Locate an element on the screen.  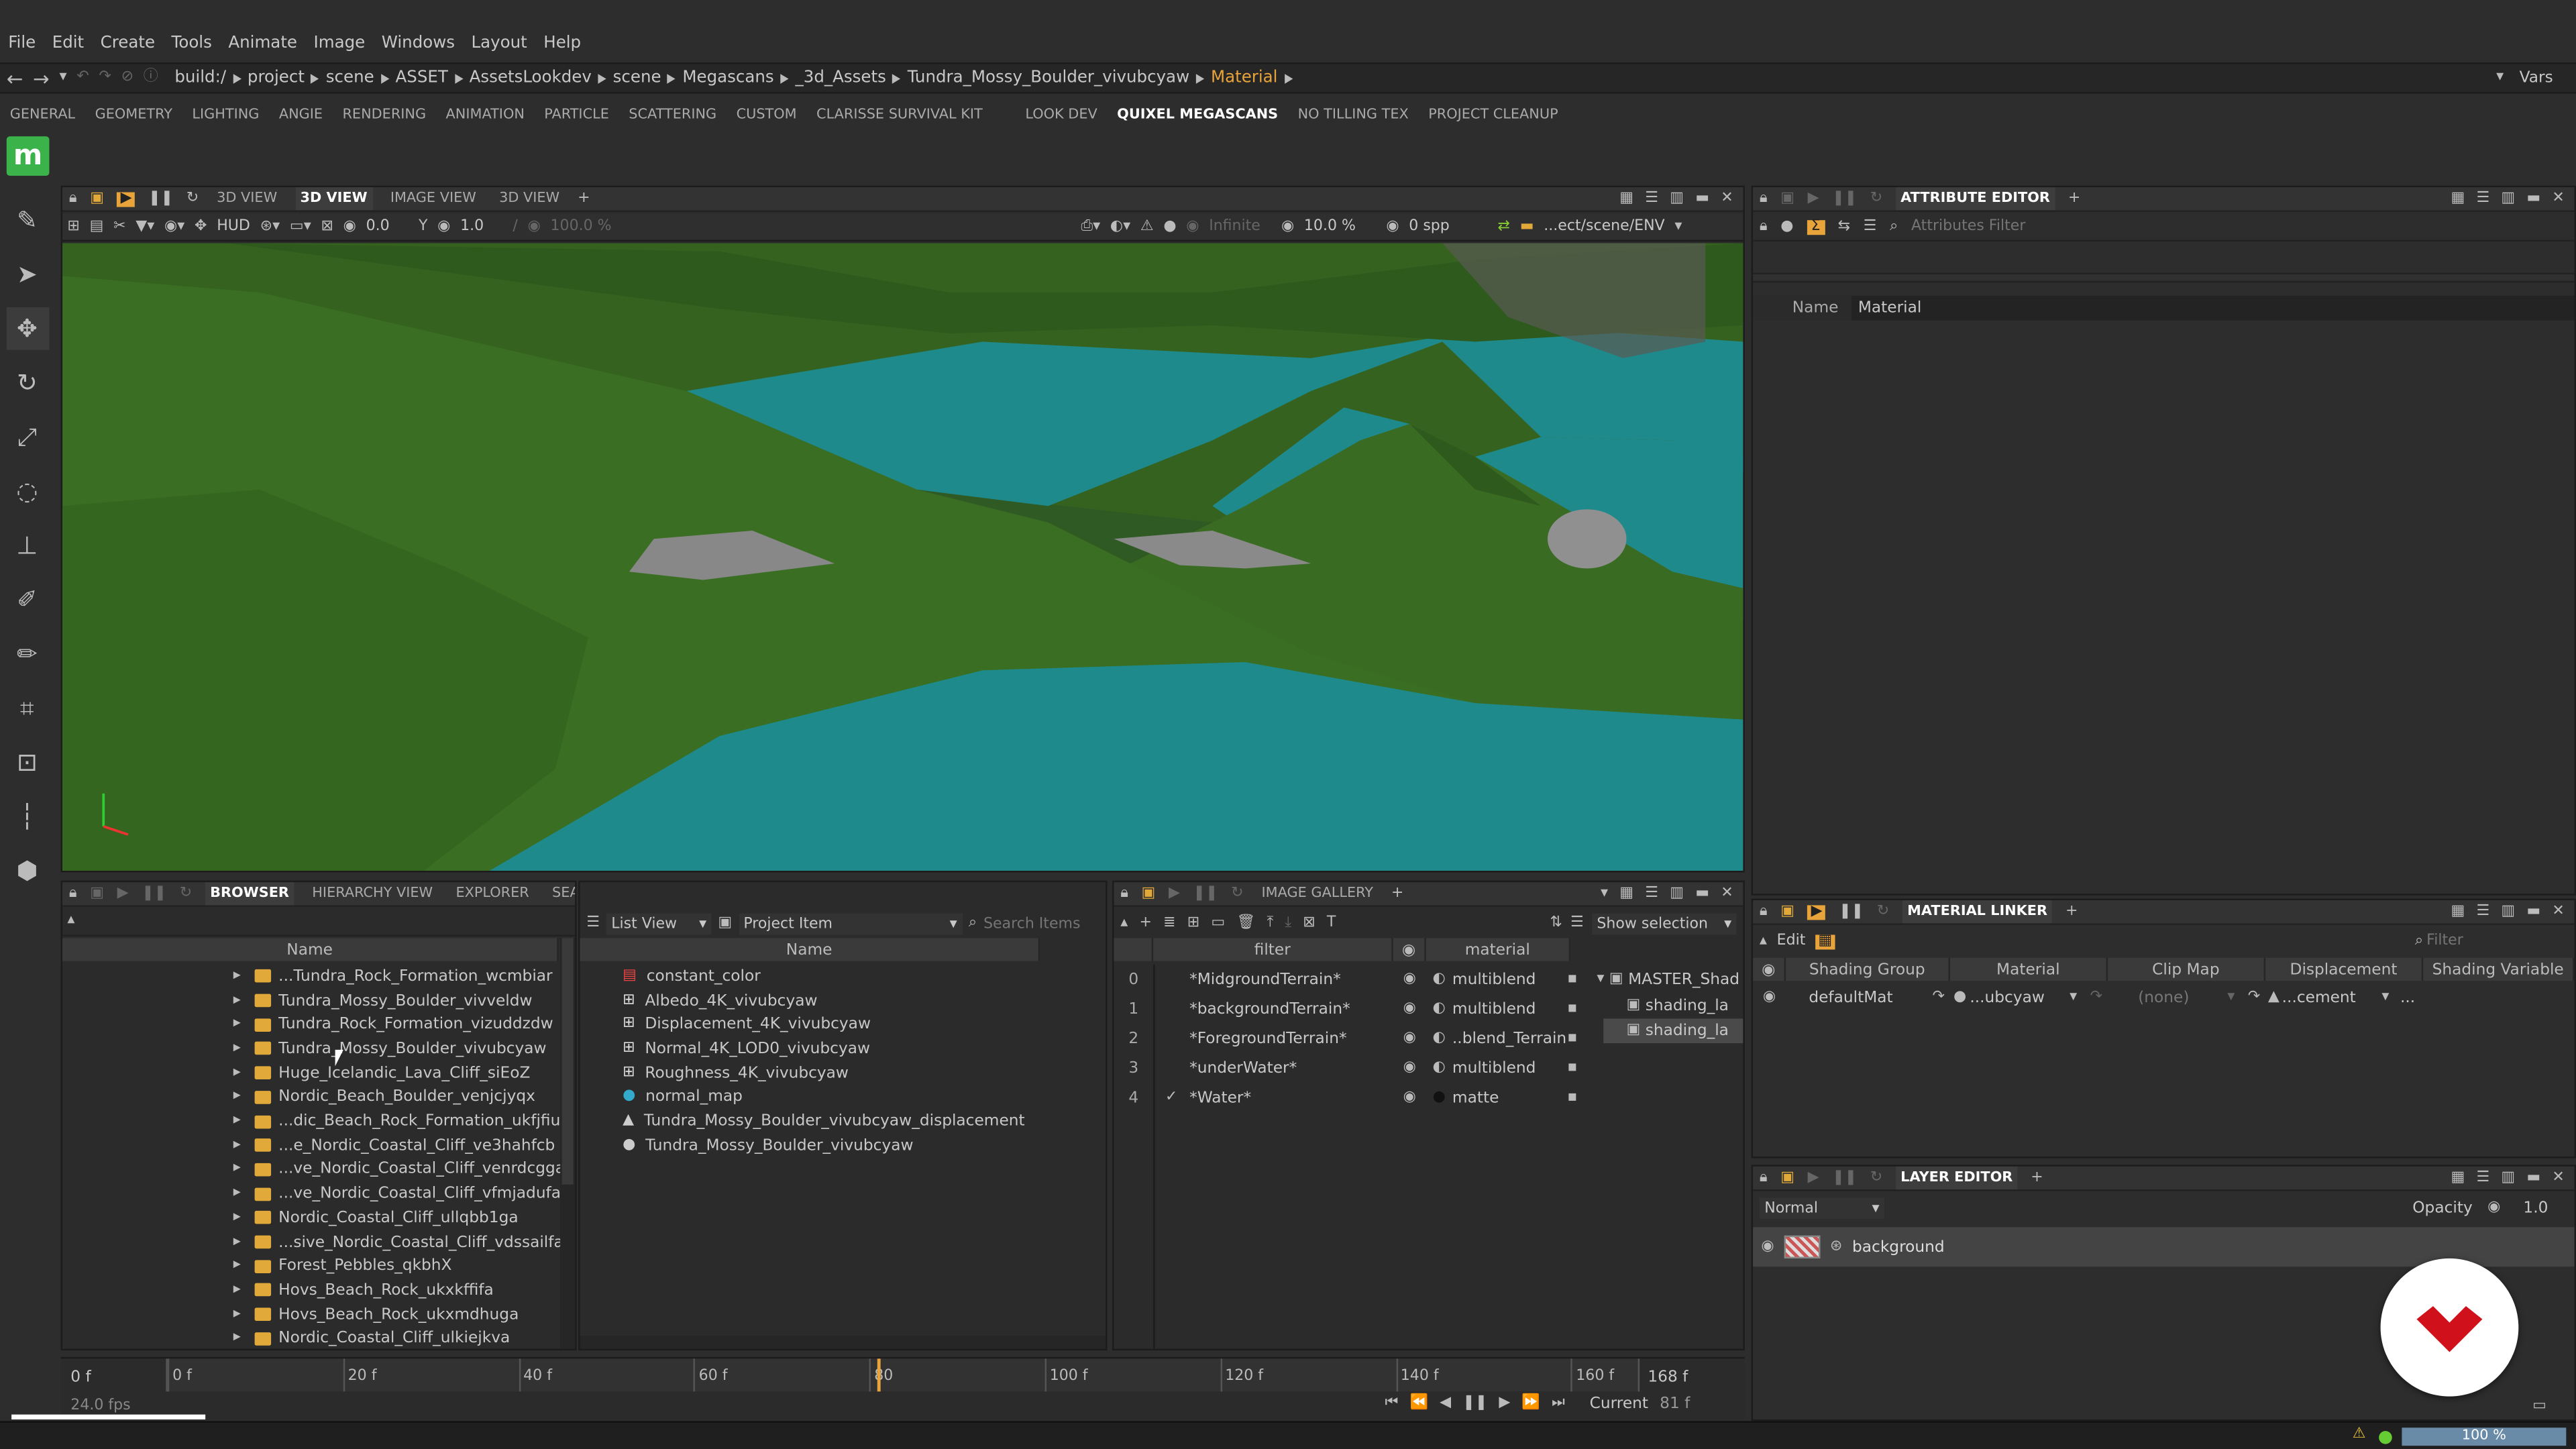
expand-arrow-icon: ▾ is located at coordinates (1600, 979).